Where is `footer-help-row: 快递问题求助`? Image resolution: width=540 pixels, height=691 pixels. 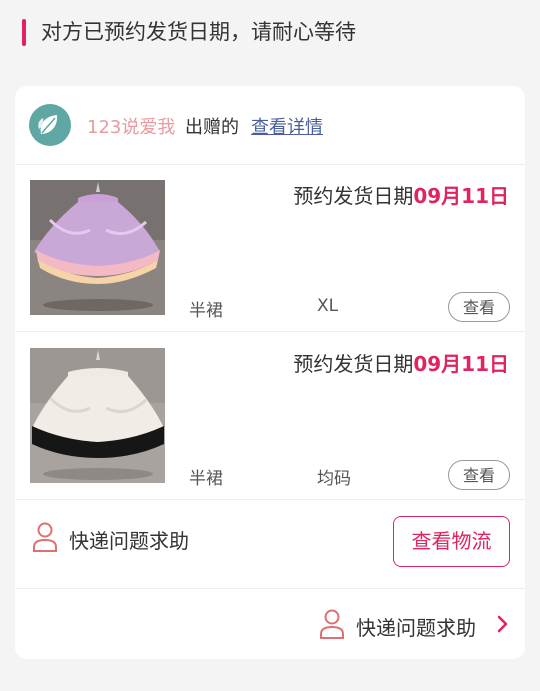 footer-help-row: 快递问题求助 is located at coordinates (270, 624).